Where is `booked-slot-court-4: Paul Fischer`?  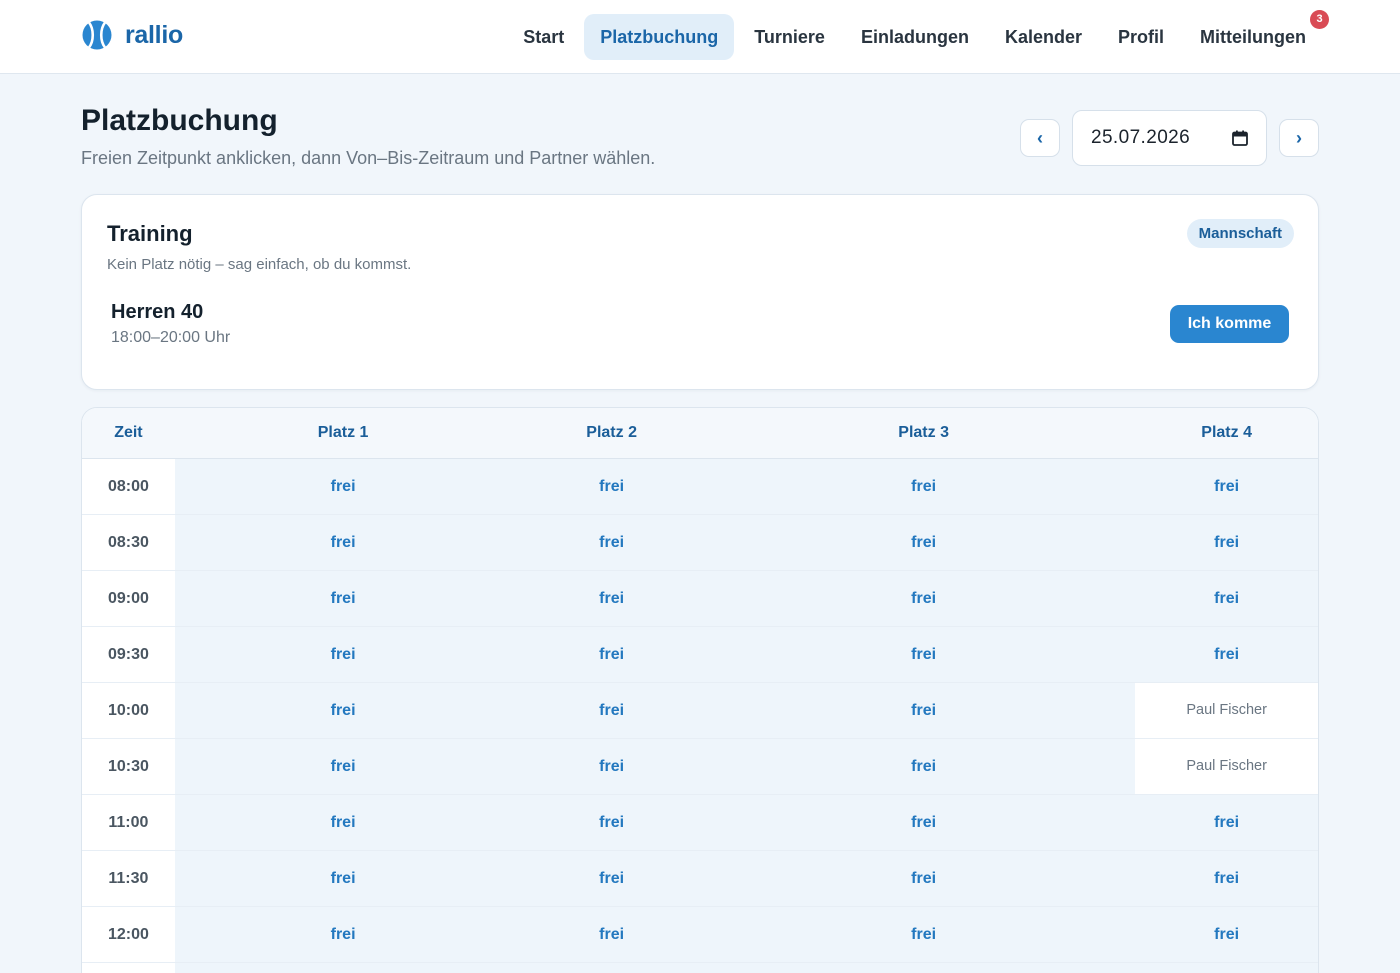
booked-slot-court-4: Paul Fischer is located at coordinates (1226, 766).